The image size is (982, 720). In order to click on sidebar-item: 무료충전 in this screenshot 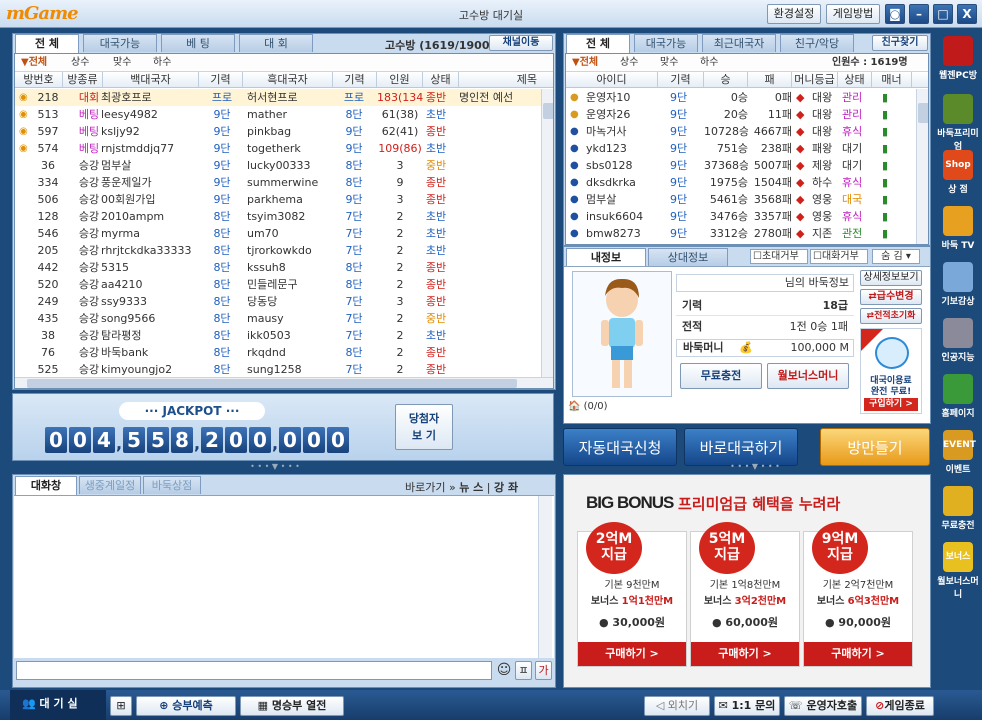, I will do `click(958, 508)`.